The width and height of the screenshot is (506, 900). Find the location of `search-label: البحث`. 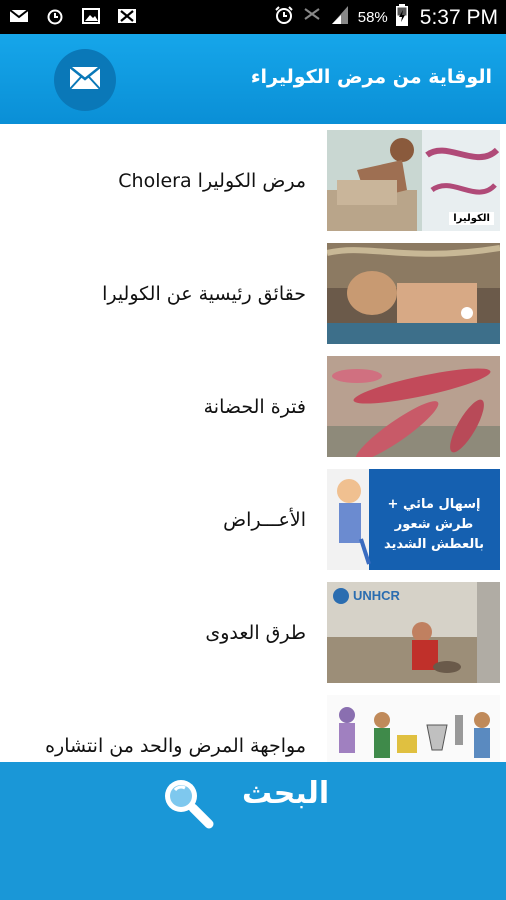

search-label: البحث is located at coordinates (285, 793).